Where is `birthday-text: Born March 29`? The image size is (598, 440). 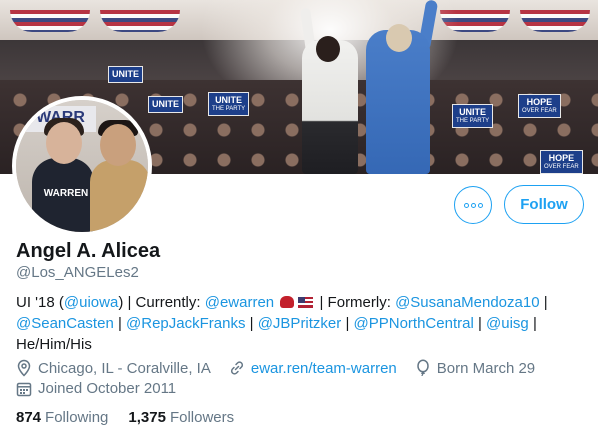 birthday-text: Born March 29 is located at coordinates (486, 368).